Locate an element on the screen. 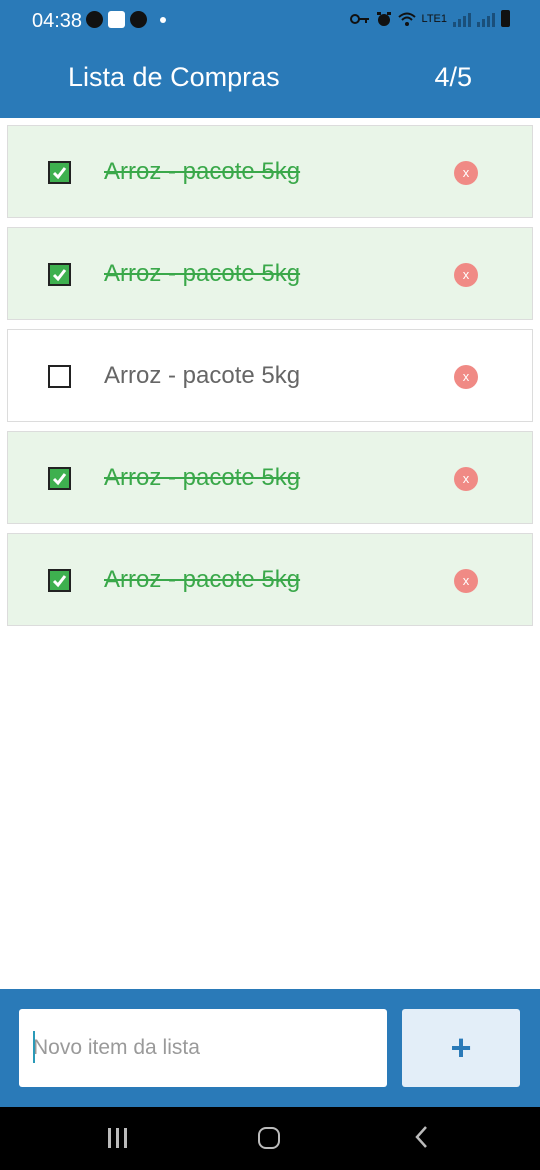 This screenshot has height=1170, width=540. notification-icon is located at coordinates (138, 19).